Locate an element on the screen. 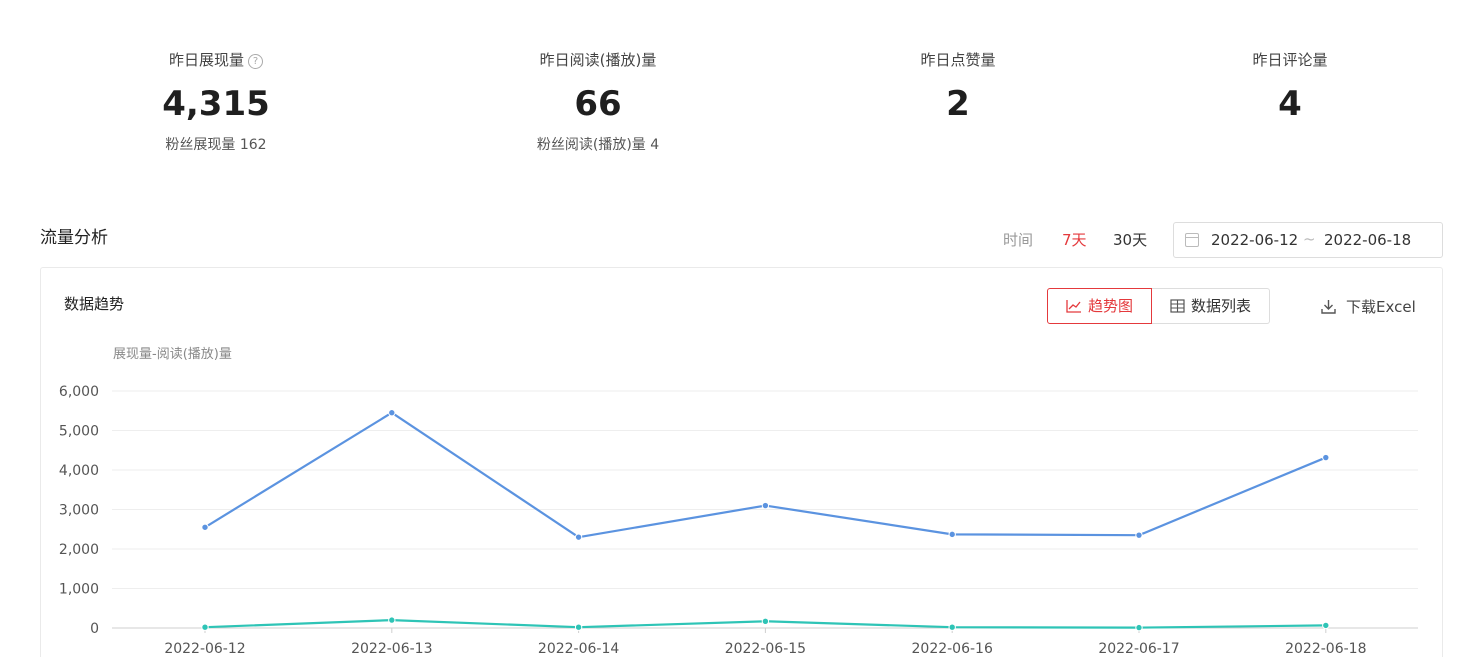 The height and width of the screenshot is (657, 1478). y-tick-label: 1,000 is located at coordinates (79, 590).